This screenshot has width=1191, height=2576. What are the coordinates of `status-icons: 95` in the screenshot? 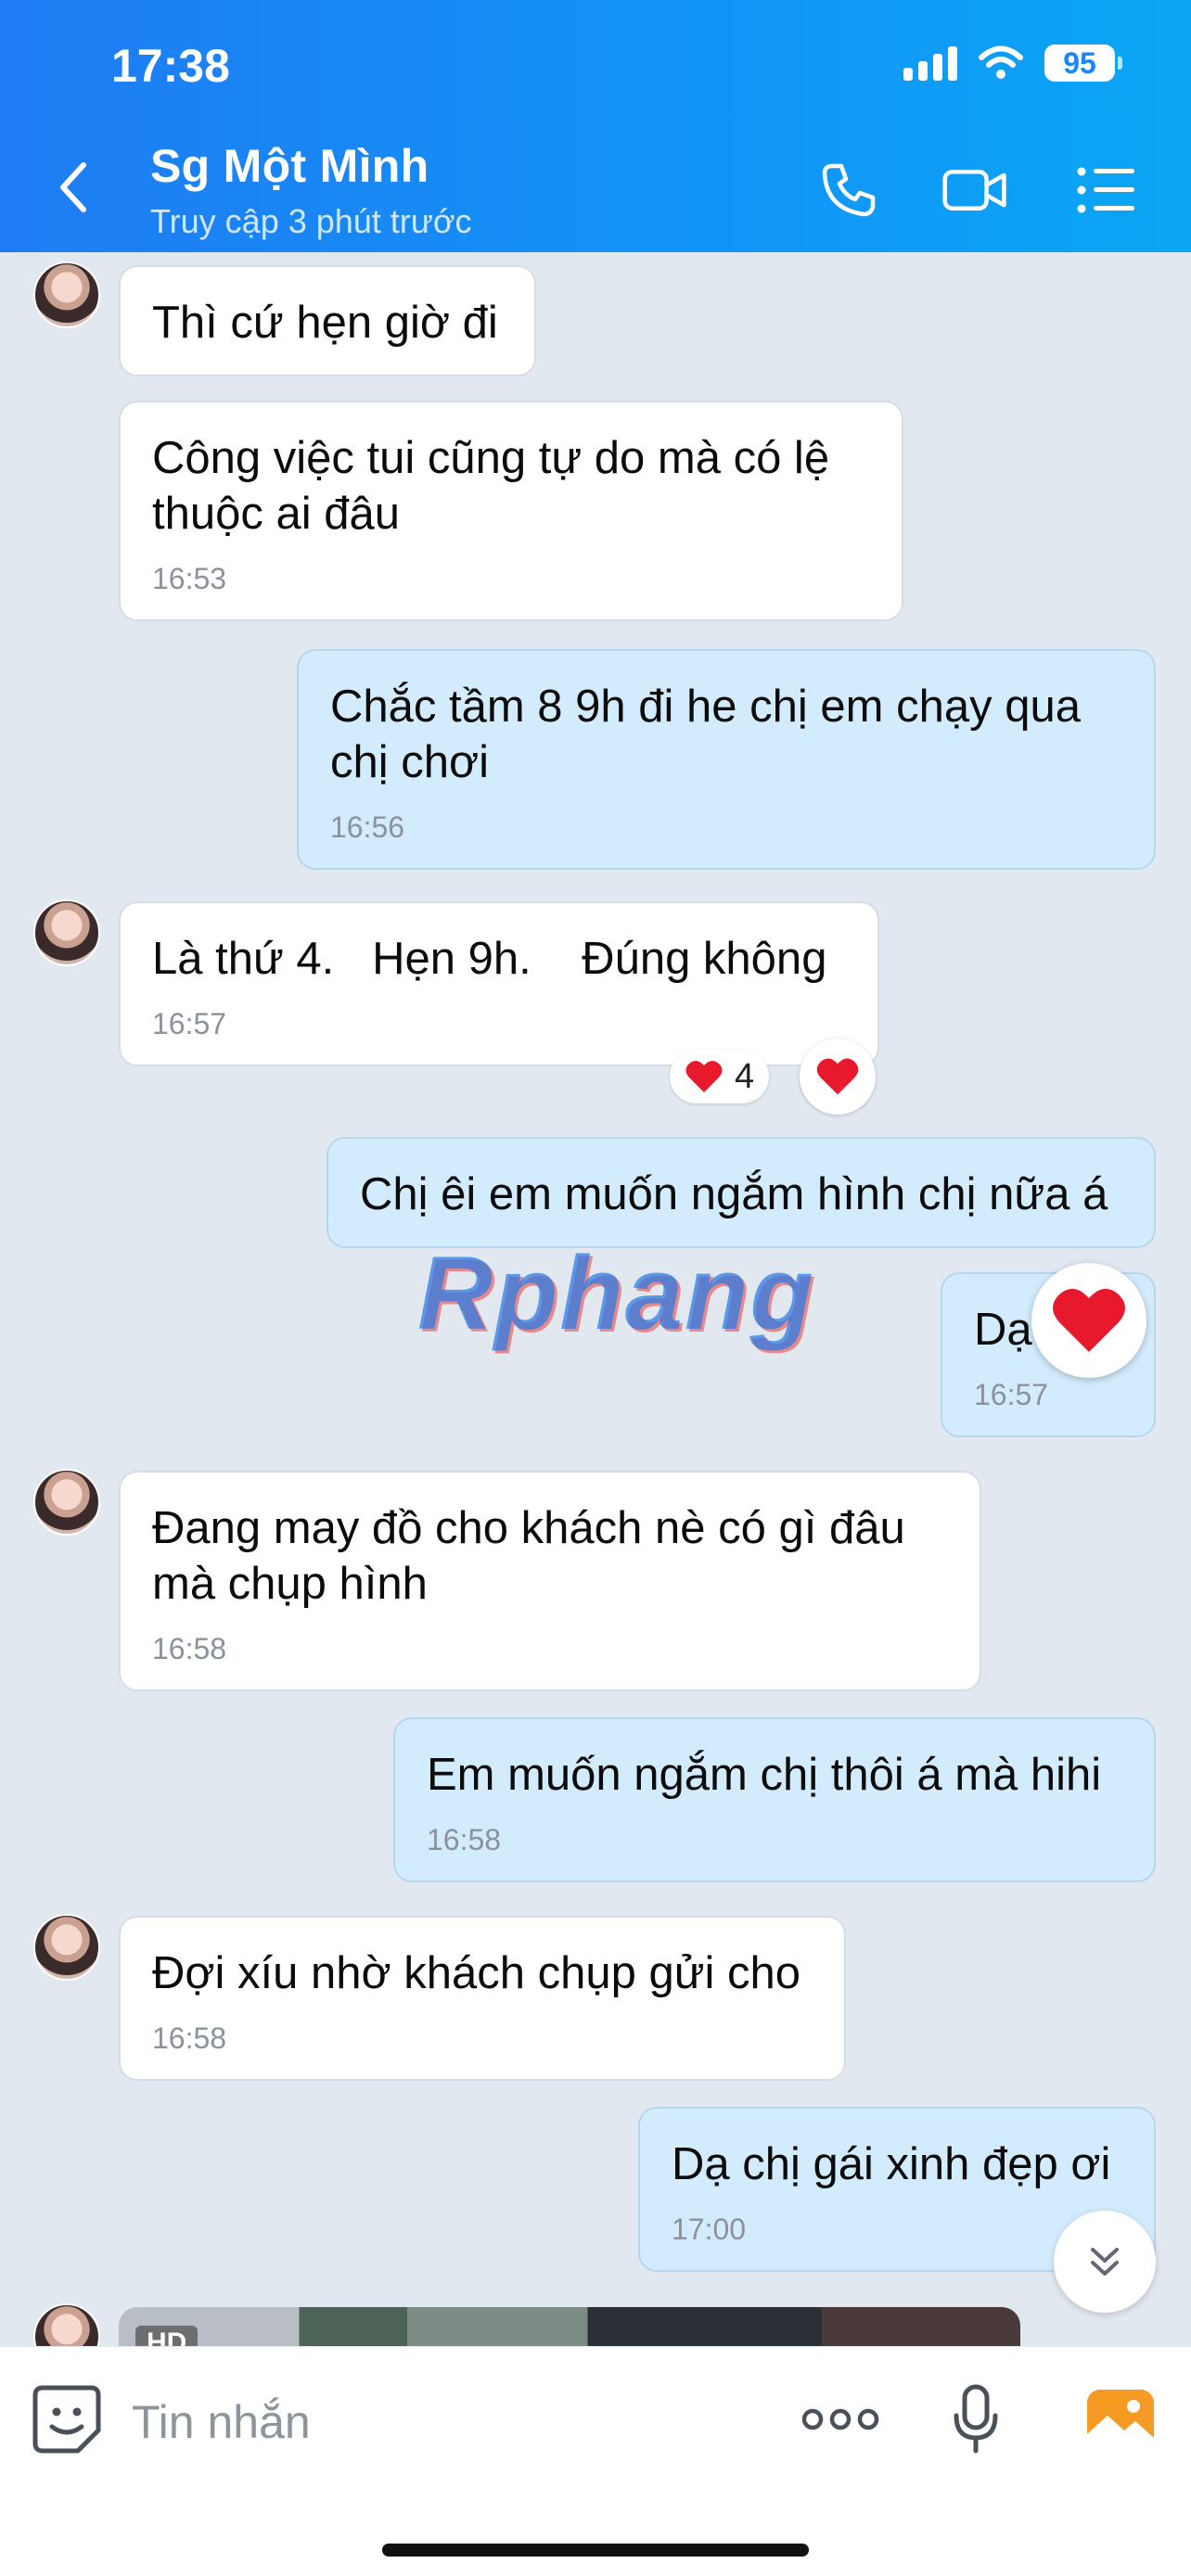 It's located at (1012, 64).